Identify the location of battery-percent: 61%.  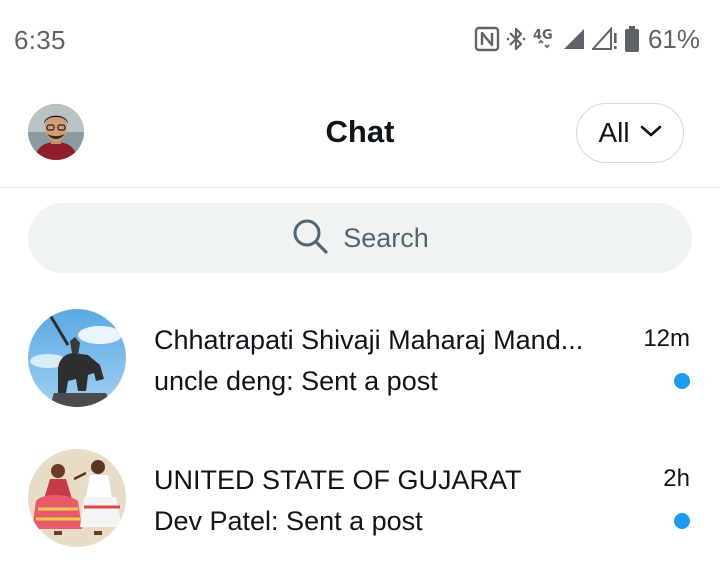
(673, 38).